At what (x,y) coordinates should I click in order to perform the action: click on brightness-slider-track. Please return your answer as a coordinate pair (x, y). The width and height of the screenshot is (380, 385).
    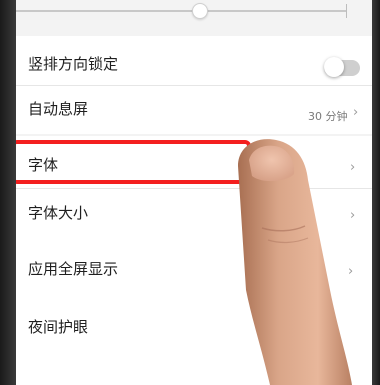
    Looking at the image, I should click on (181, 11).